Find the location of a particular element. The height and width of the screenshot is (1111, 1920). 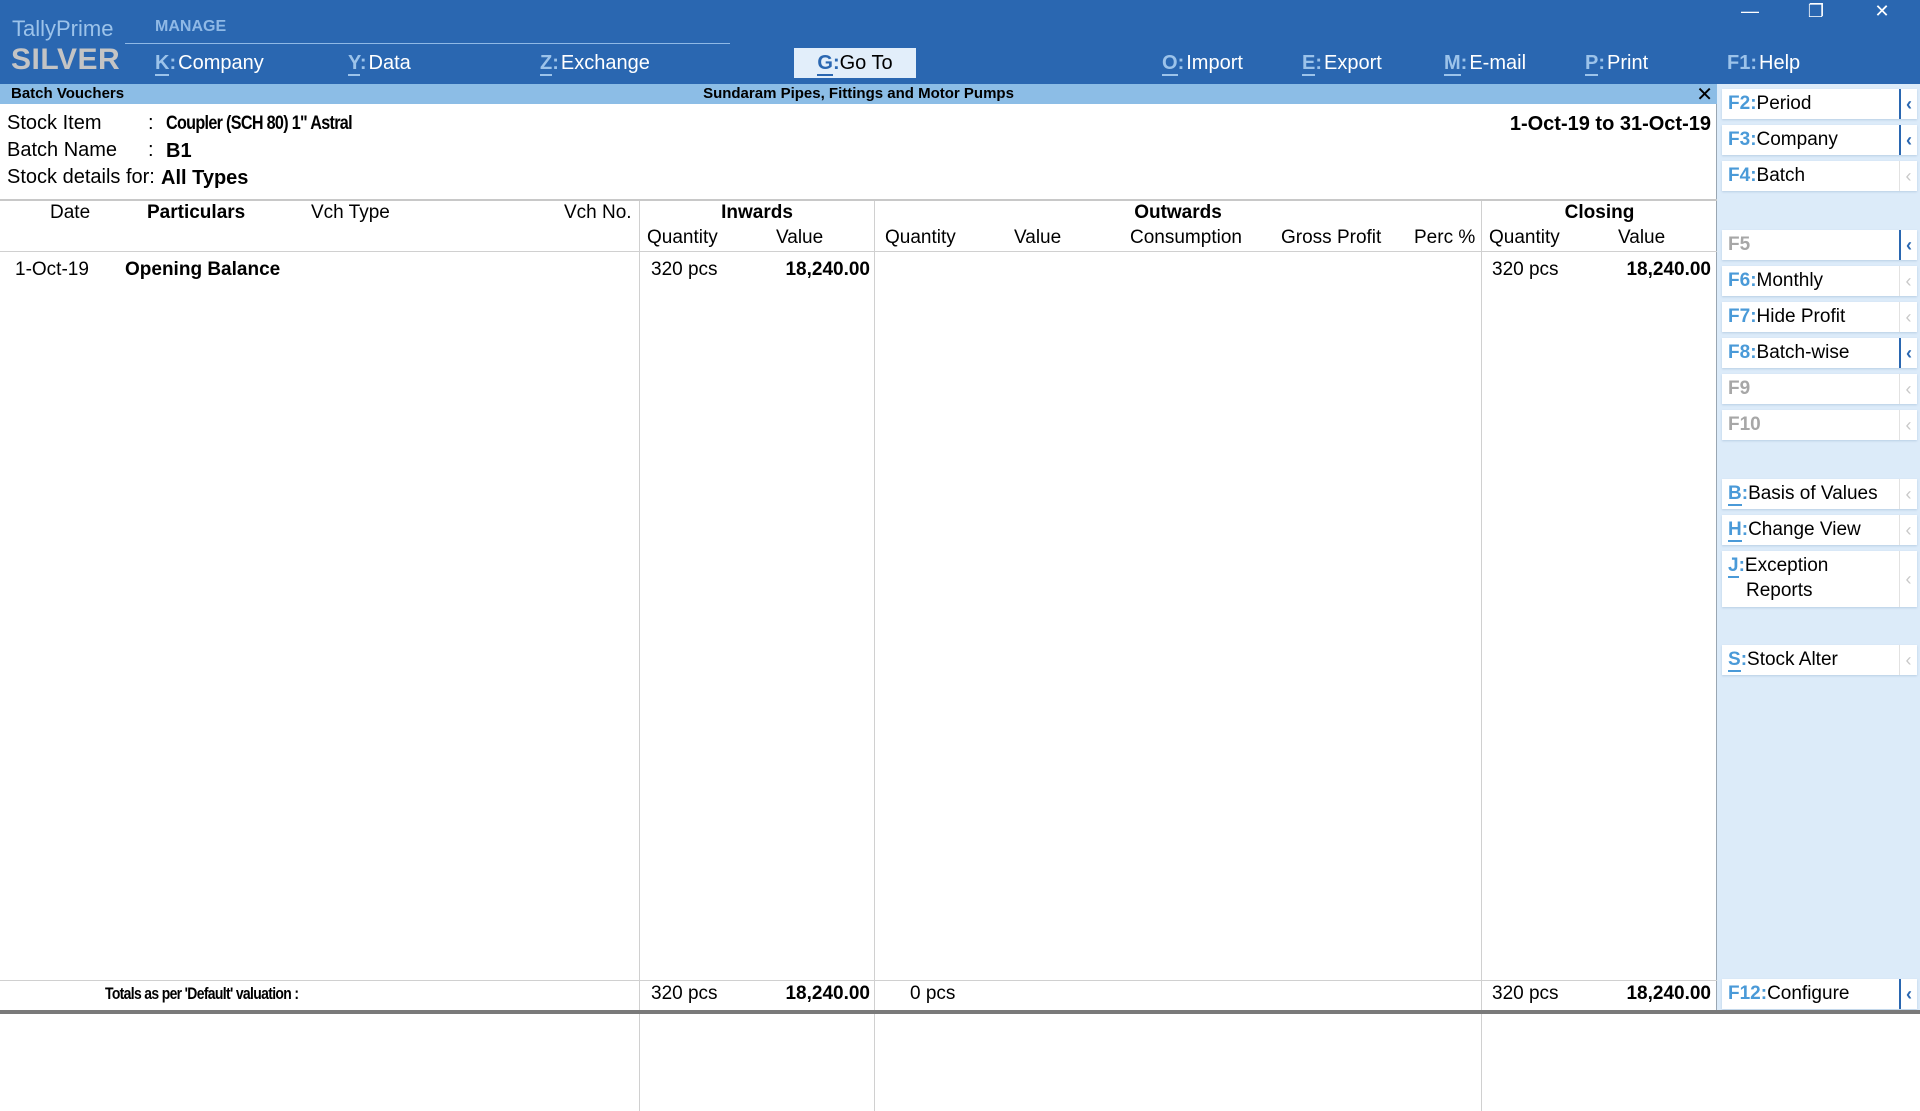

menu-label: E-mail is located at coordinates (1498, 63).